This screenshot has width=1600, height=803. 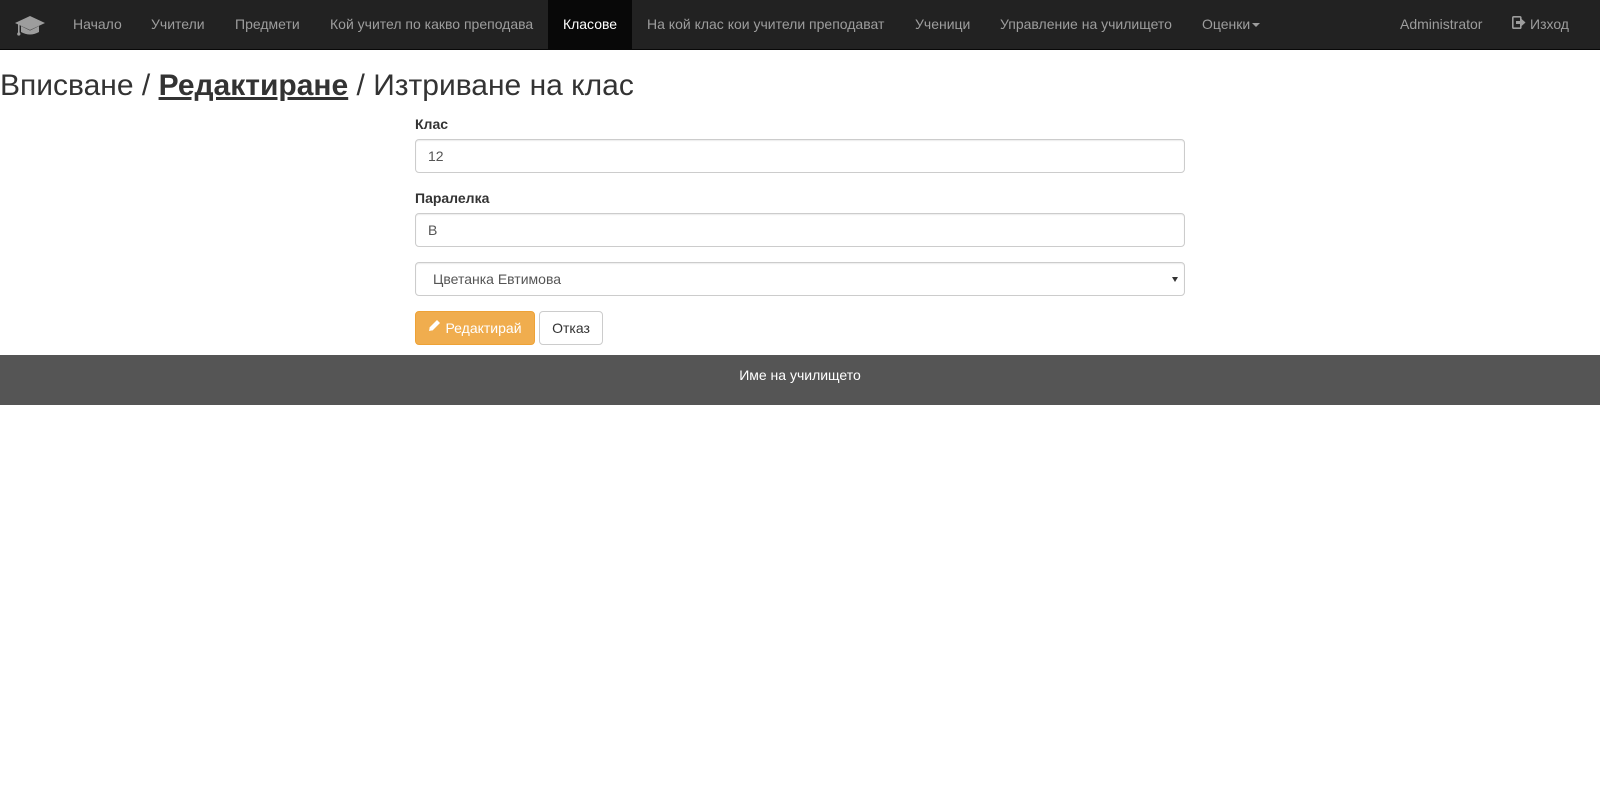 What do you see at coordinates (800, 375) in the screenshot?
I see `footer-school-name: Име на училището` at bounding box center [800, 375].